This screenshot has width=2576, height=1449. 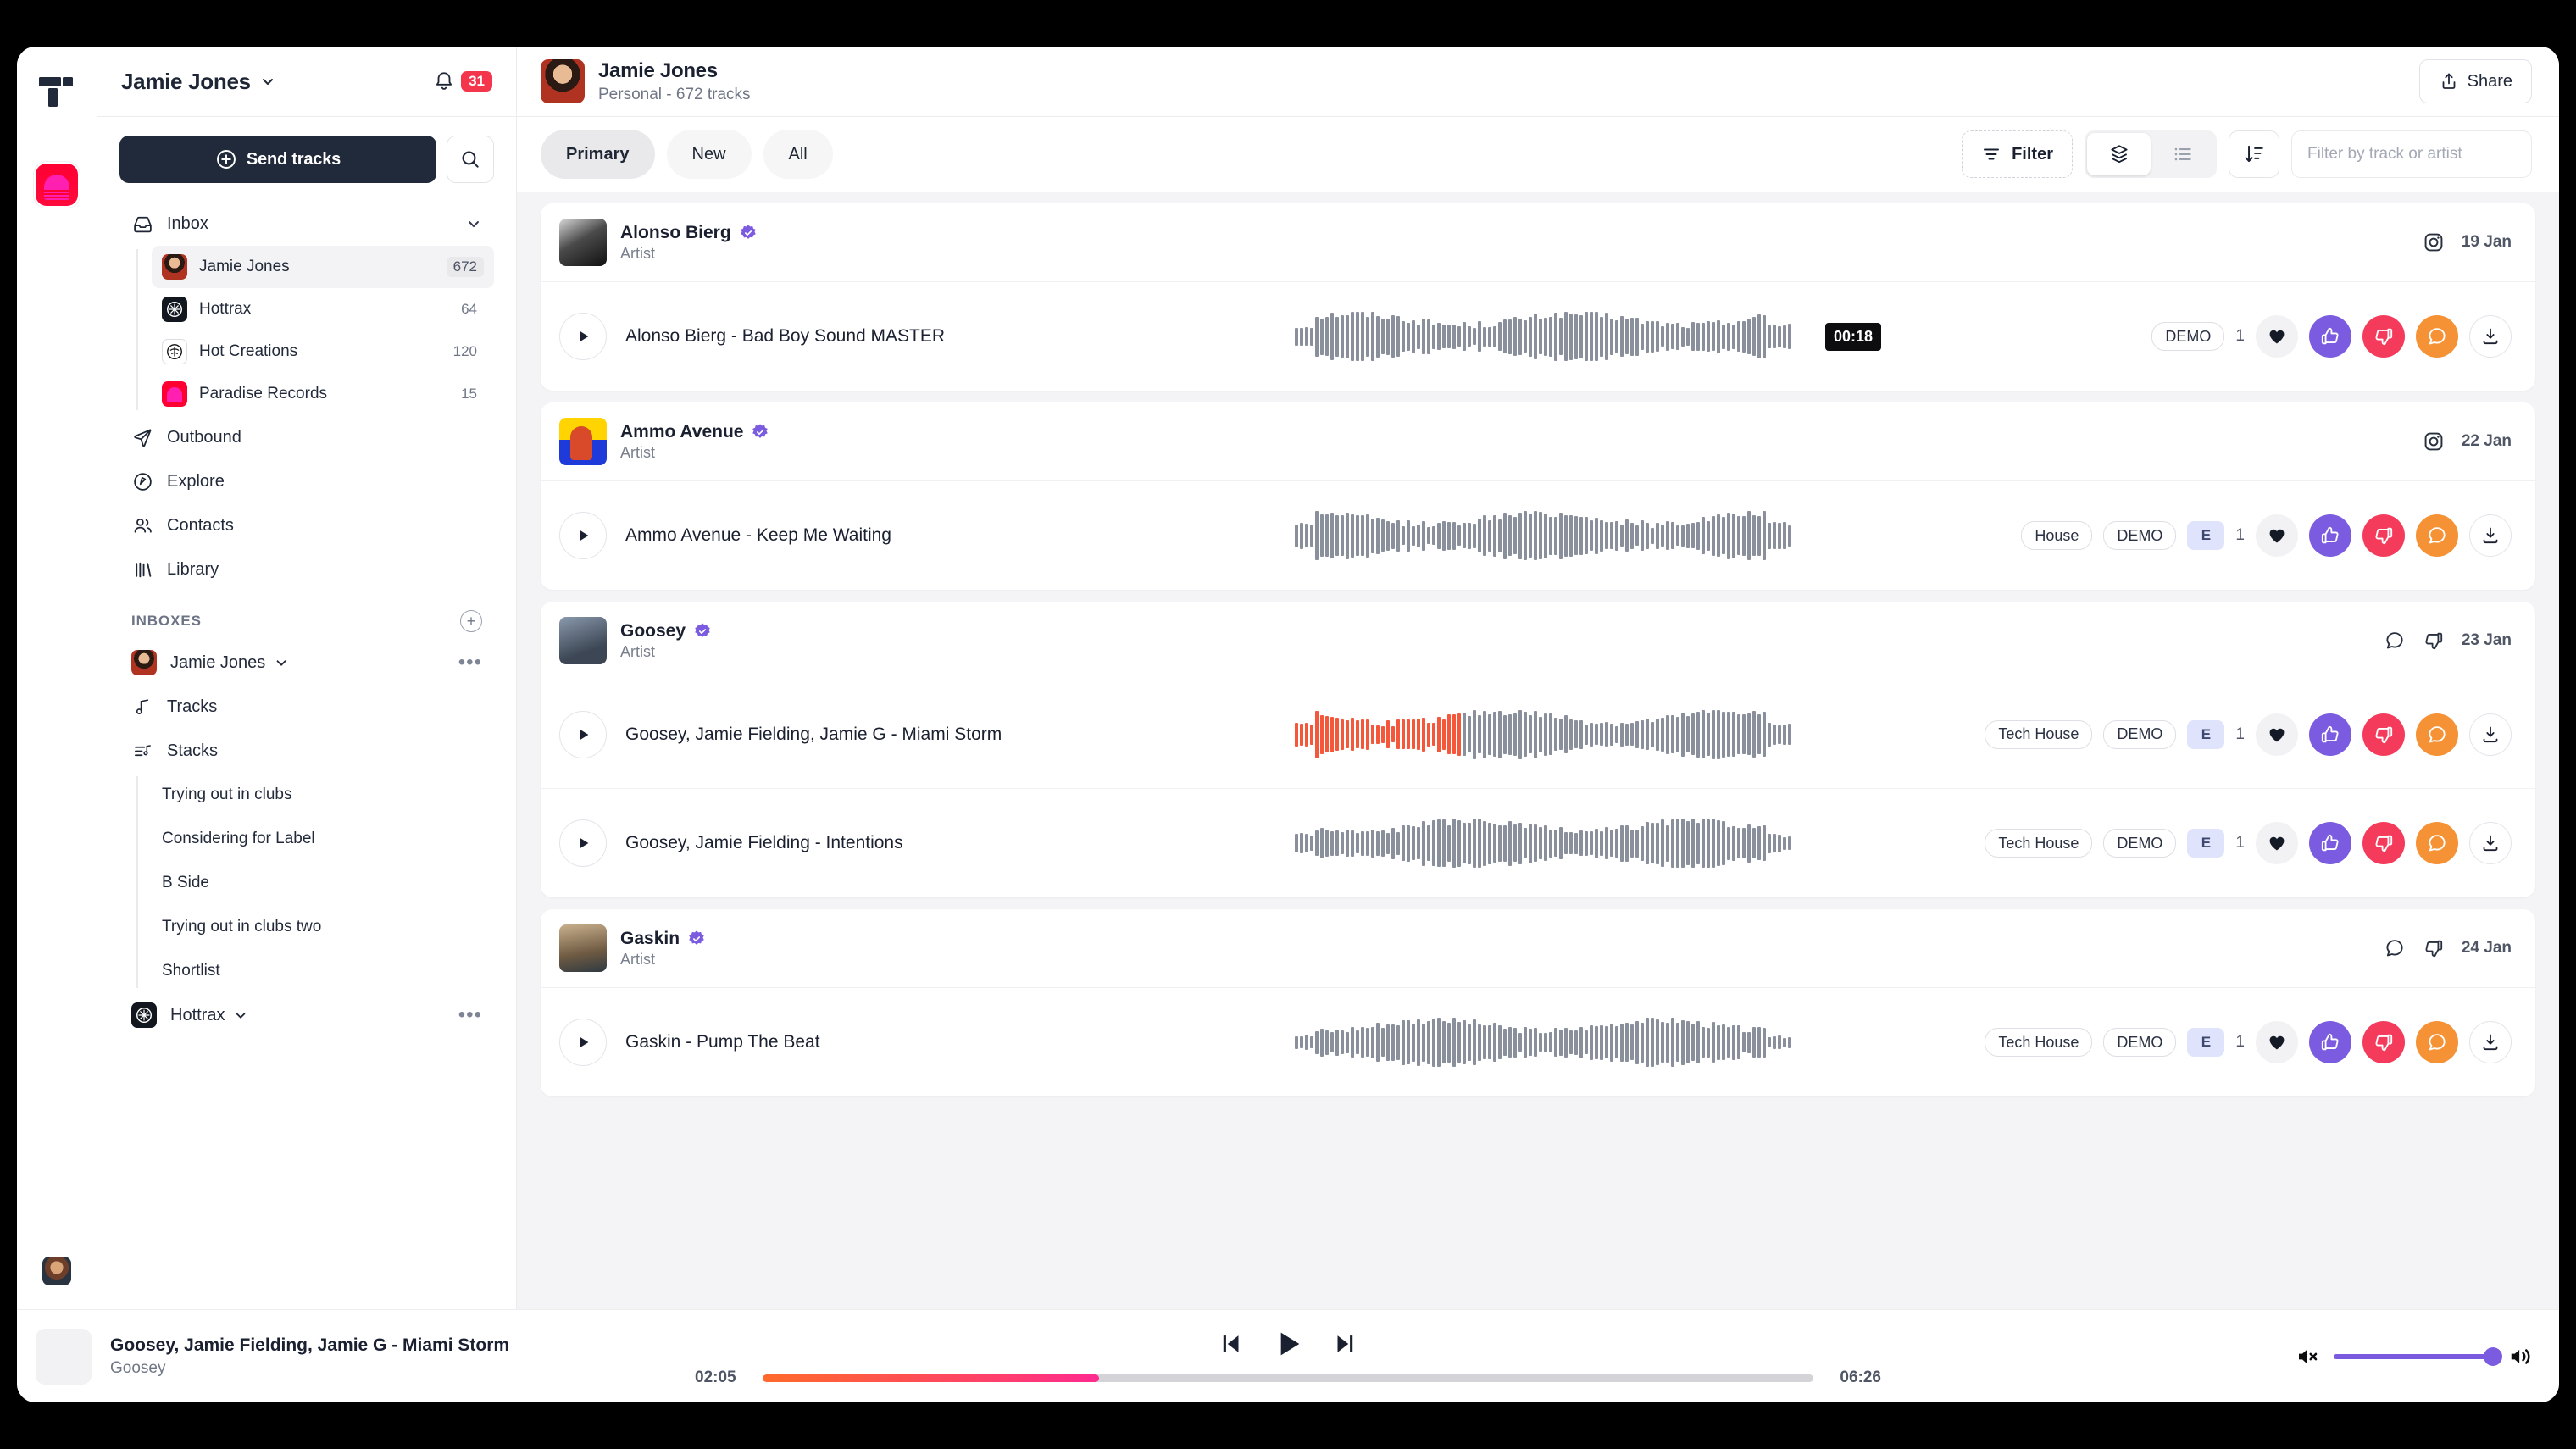 What do you see at coordinates (709, 154) in the screenshot?
I see `tab-new: New` at bounding box center [709, 154].